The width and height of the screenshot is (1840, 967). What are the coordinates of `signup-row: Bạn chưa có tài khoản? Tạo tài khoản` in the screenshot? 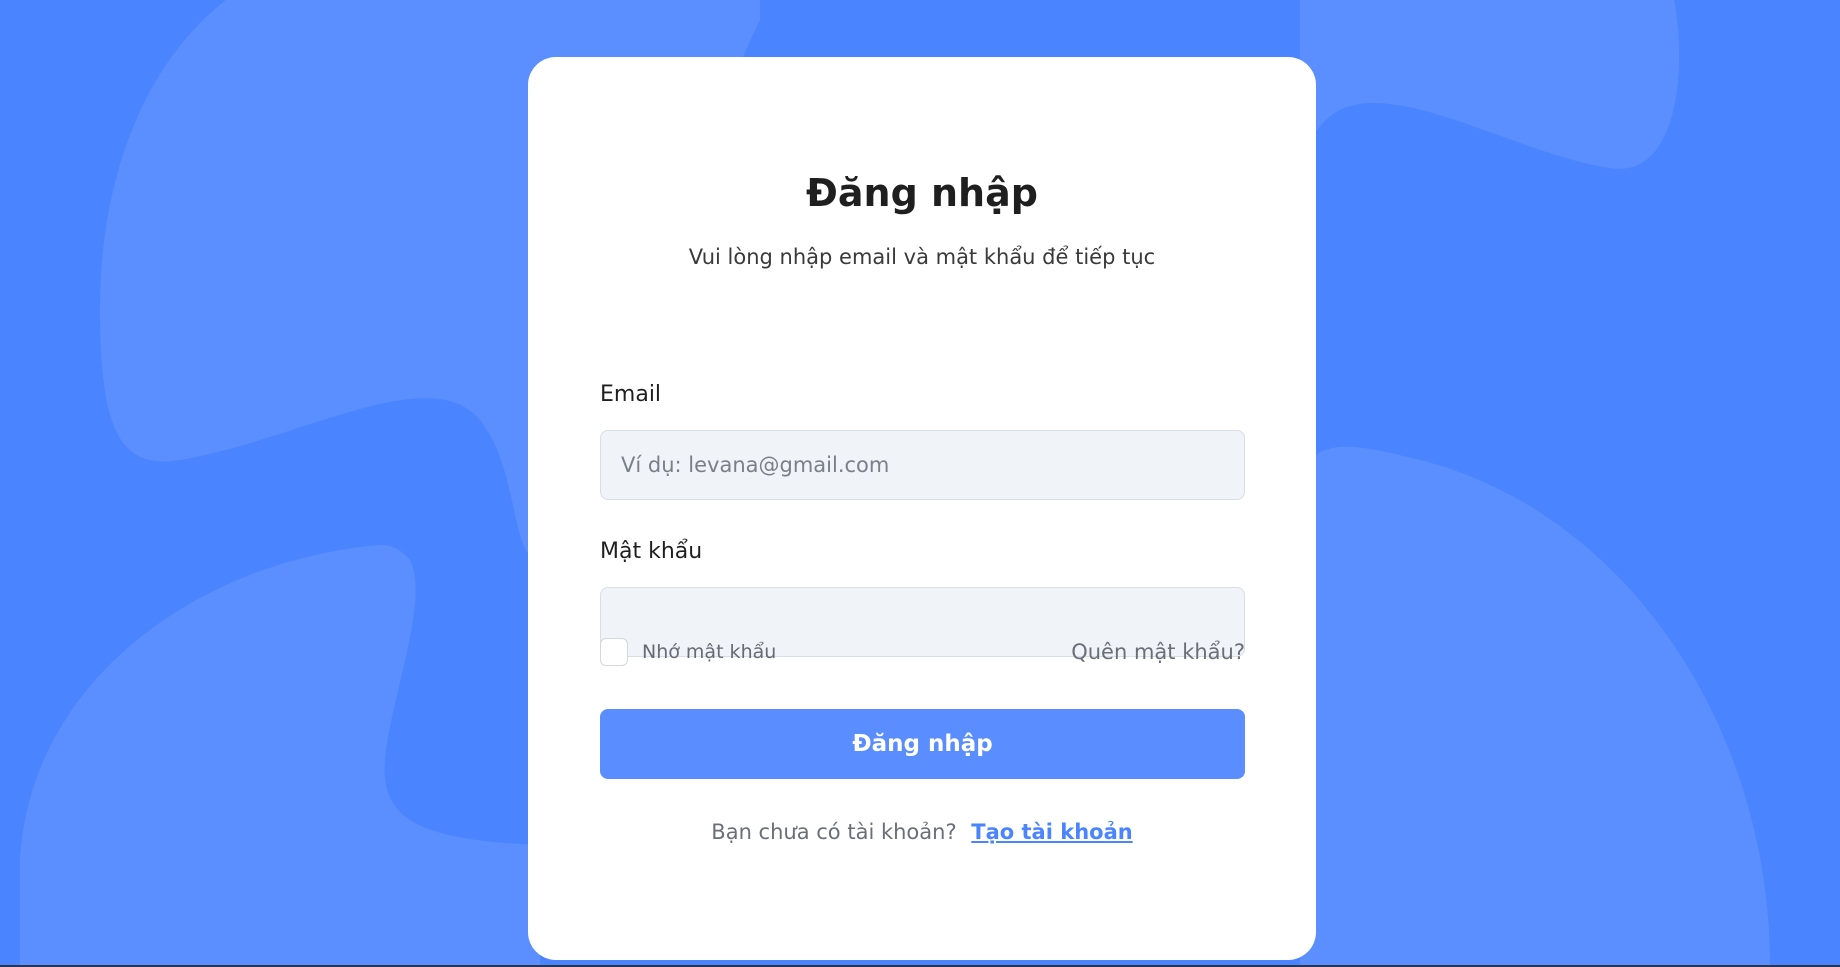 It's located at (922, 832).